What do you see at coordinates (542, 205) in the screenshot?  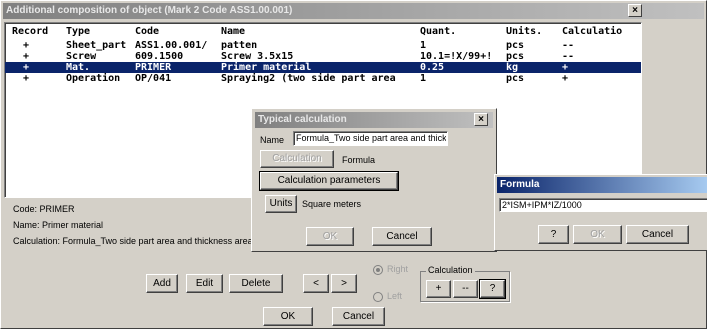 I see `formula-value: 2*ISM+IPM*IZ/1000` at bounding box center [542, 205].